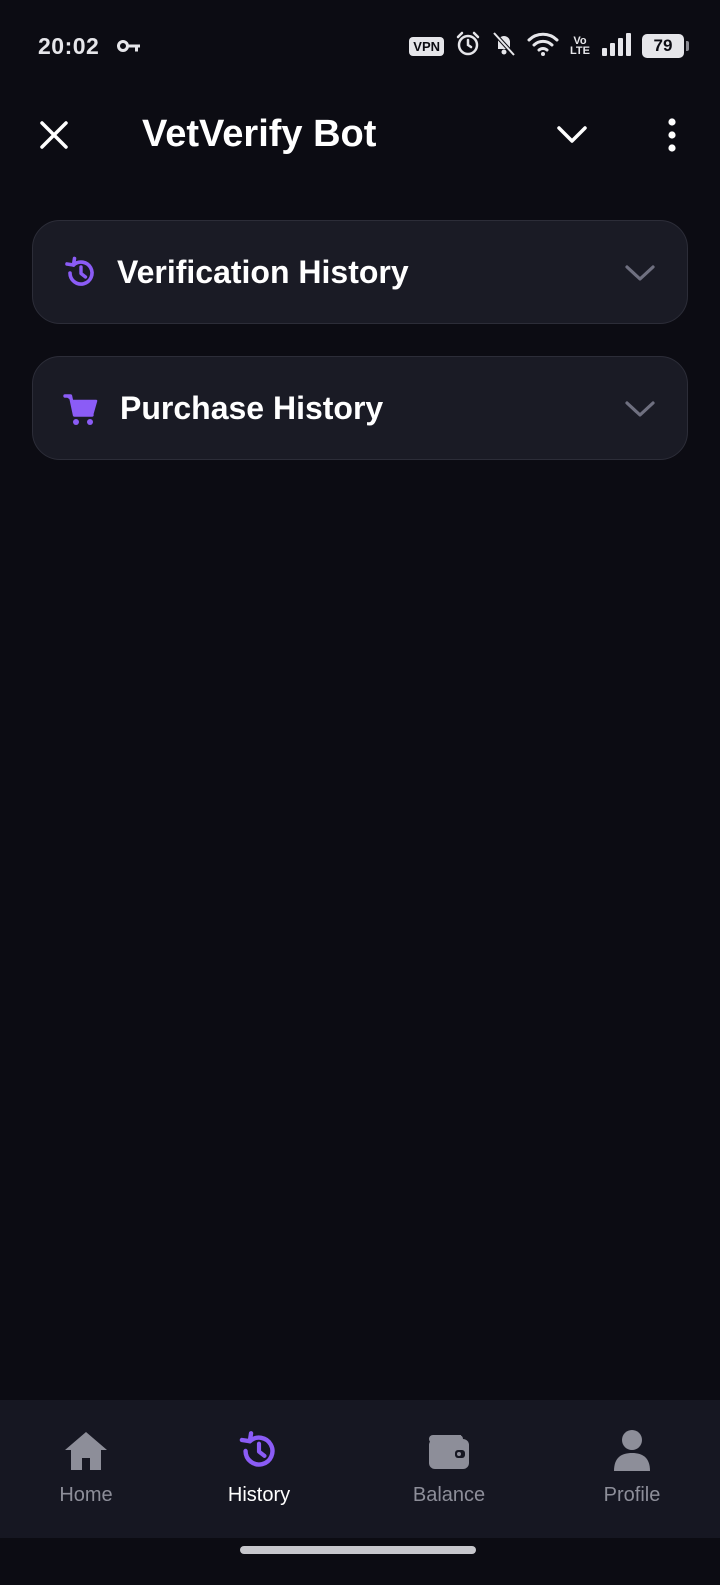 This screenshot has height=1585, width=720. Describe the element at coordinates (129, 46) in the screenshot. I see `vpn-key-icon` at that location.